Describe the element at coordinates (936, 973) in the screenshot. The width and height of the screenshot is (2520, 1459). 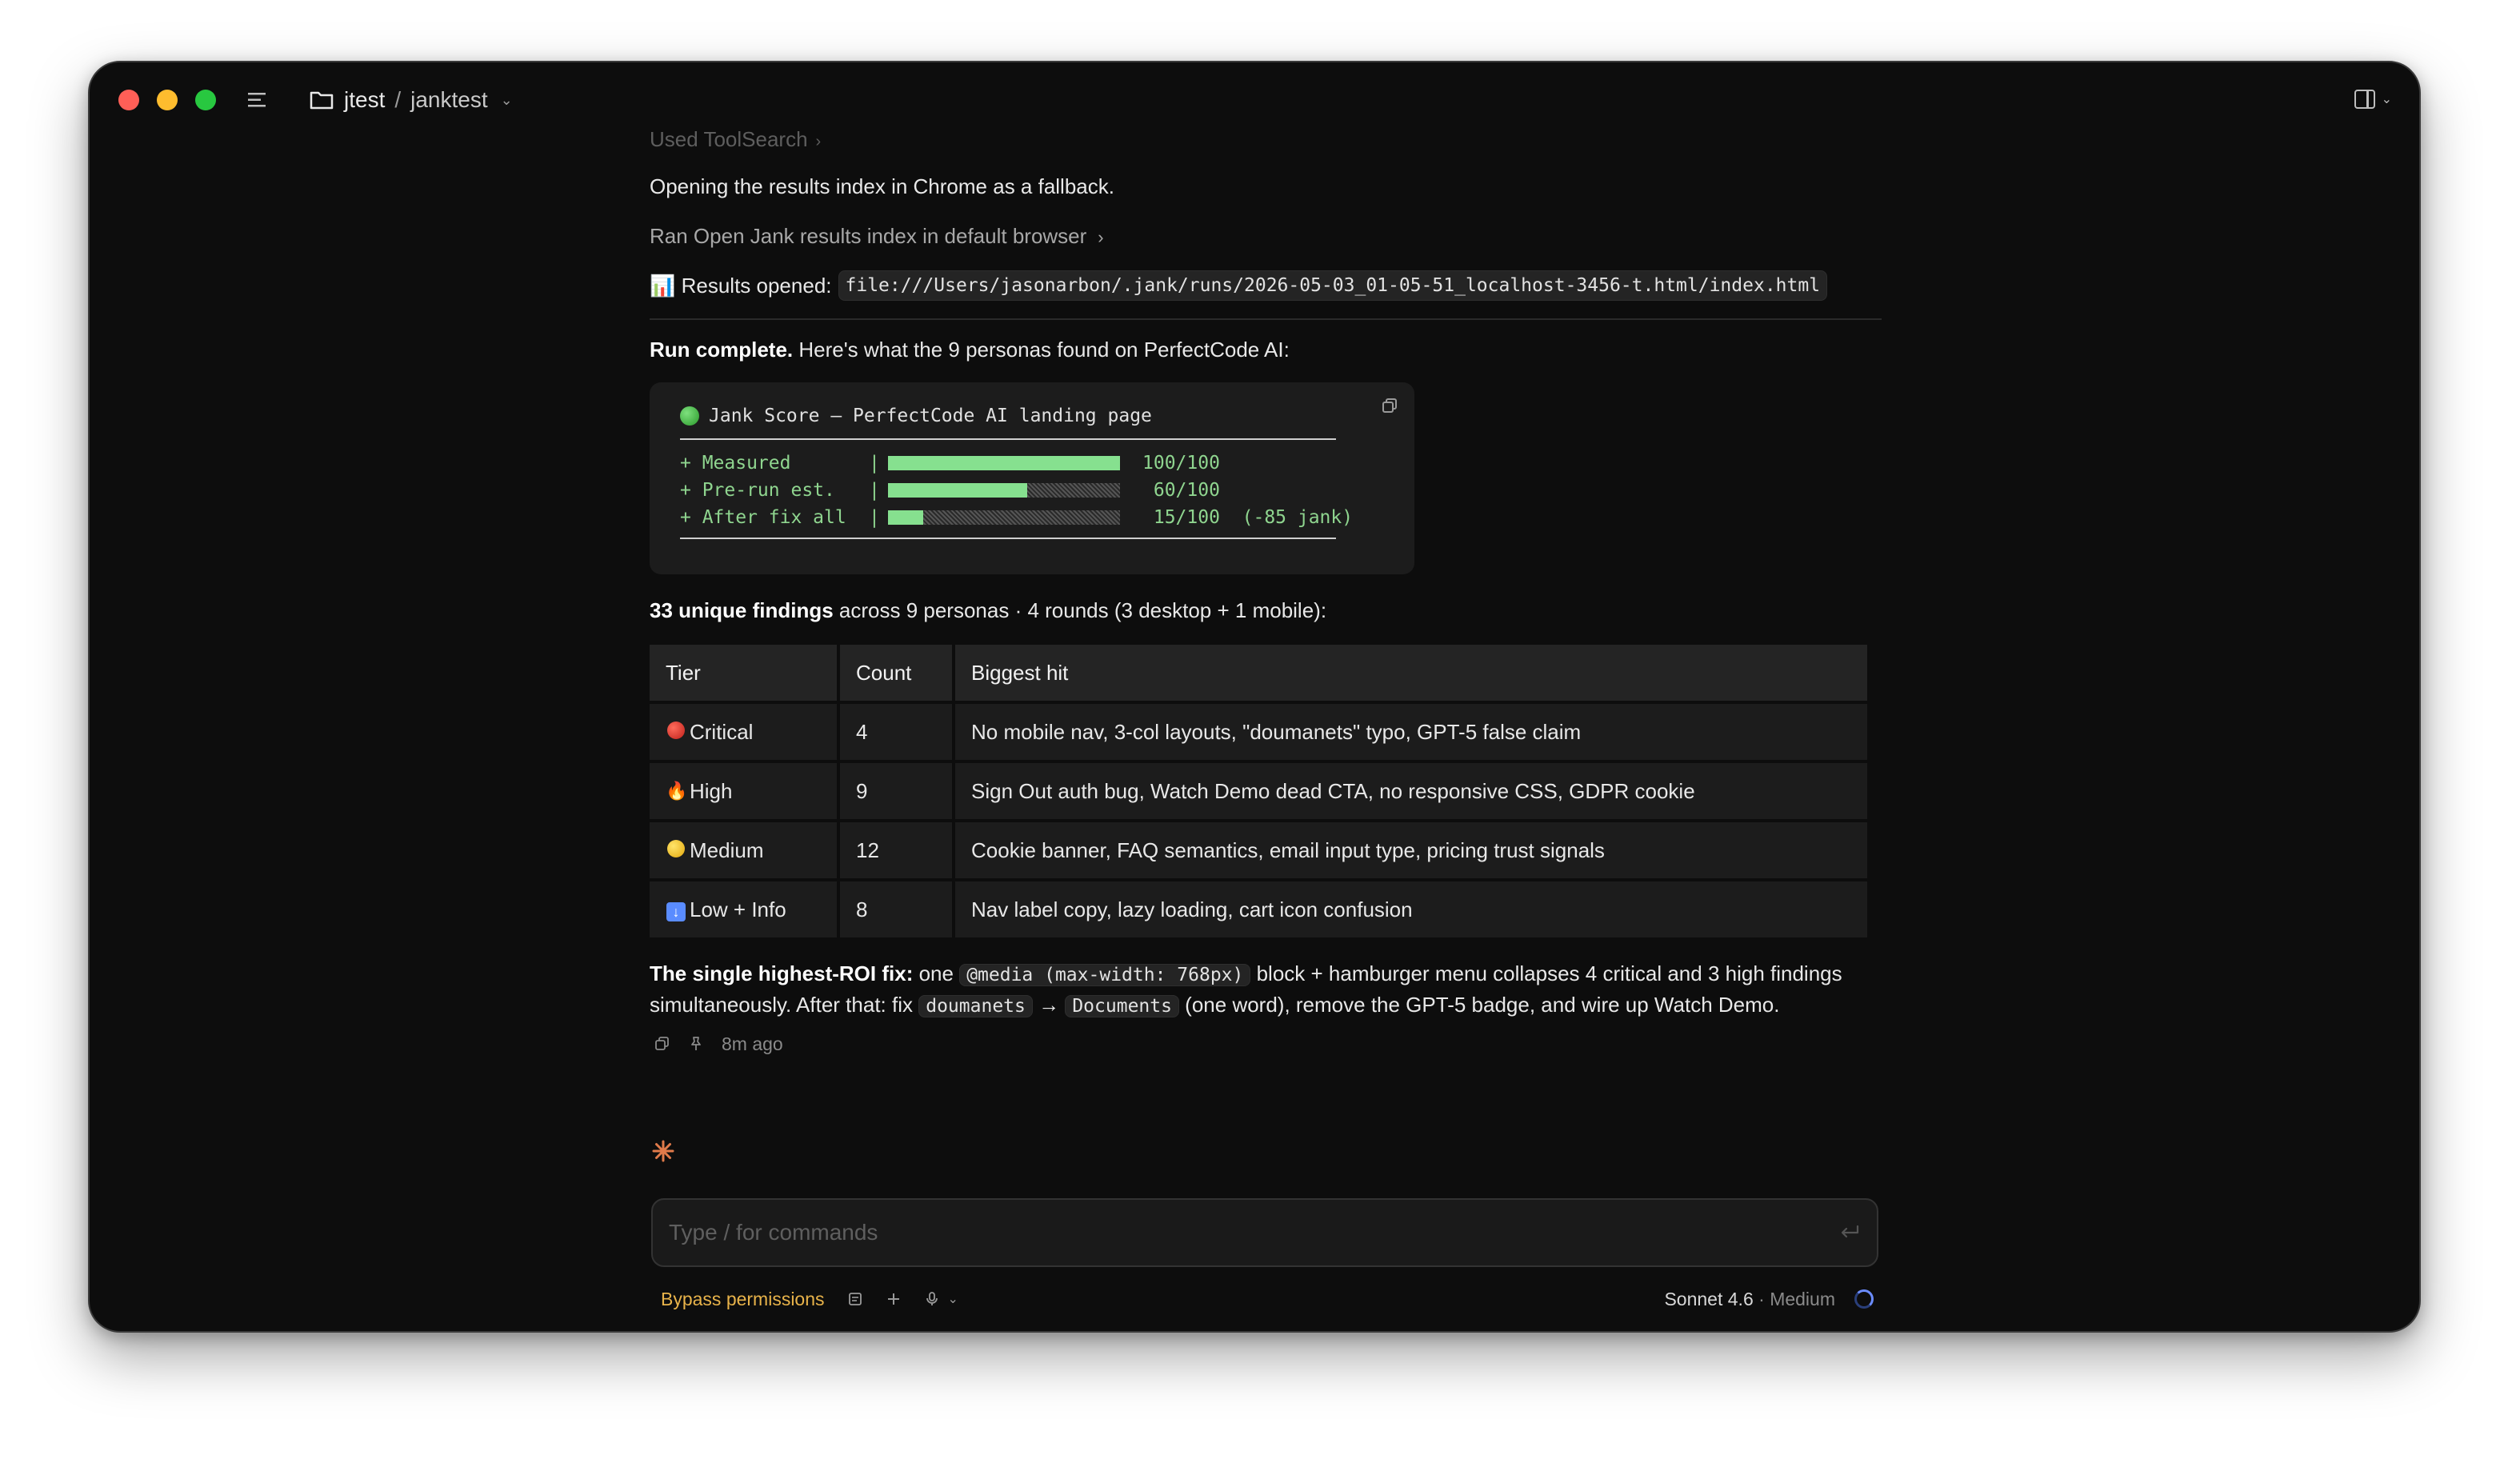
I see `roi-text: one` at that location.